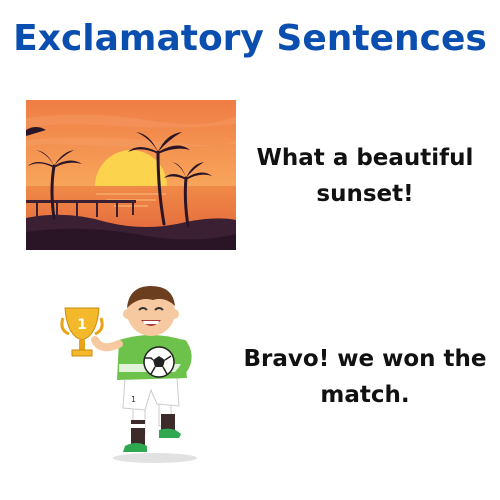  What do you see at coordinates (250, 38) in the screenshot?
I see `page-title: Exclamatory Sentences` at bounding box center [250, 38].